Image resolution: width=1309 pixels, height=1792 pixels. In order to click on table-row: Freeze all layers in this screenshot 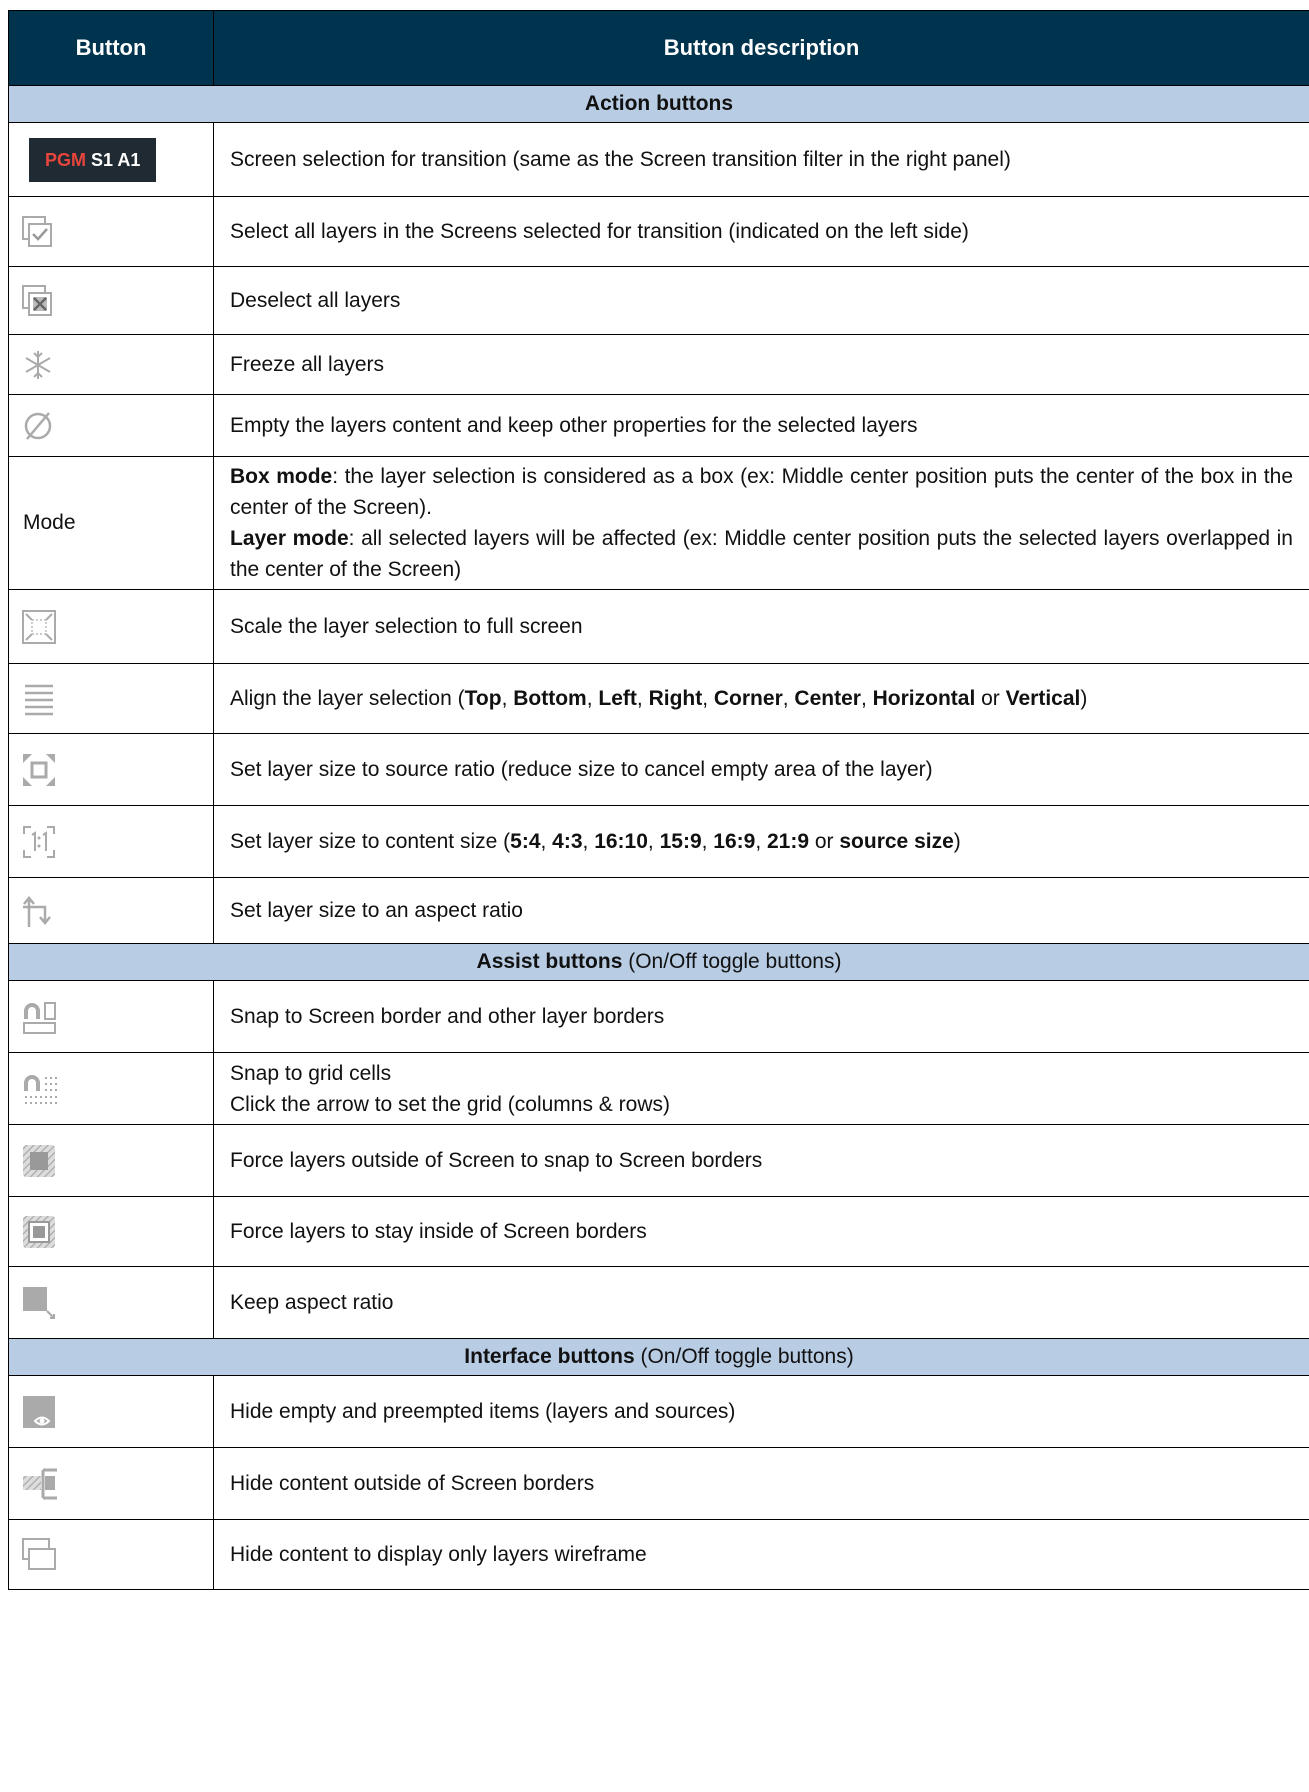, I will do `click(658, 364)`.